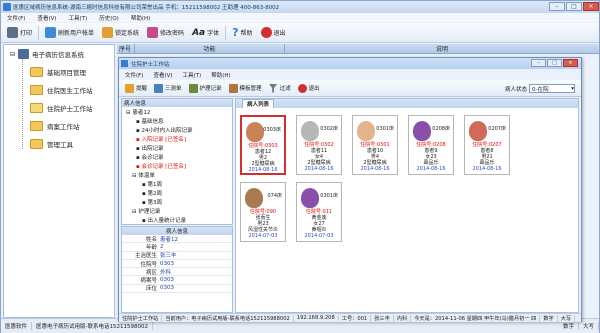 The height and width of the screenshot is (333, 600). Describe the element at coordinates (164, 130) in the screenshot. I see `tree-node: ▪ 24小时内入出院记录` at that location.